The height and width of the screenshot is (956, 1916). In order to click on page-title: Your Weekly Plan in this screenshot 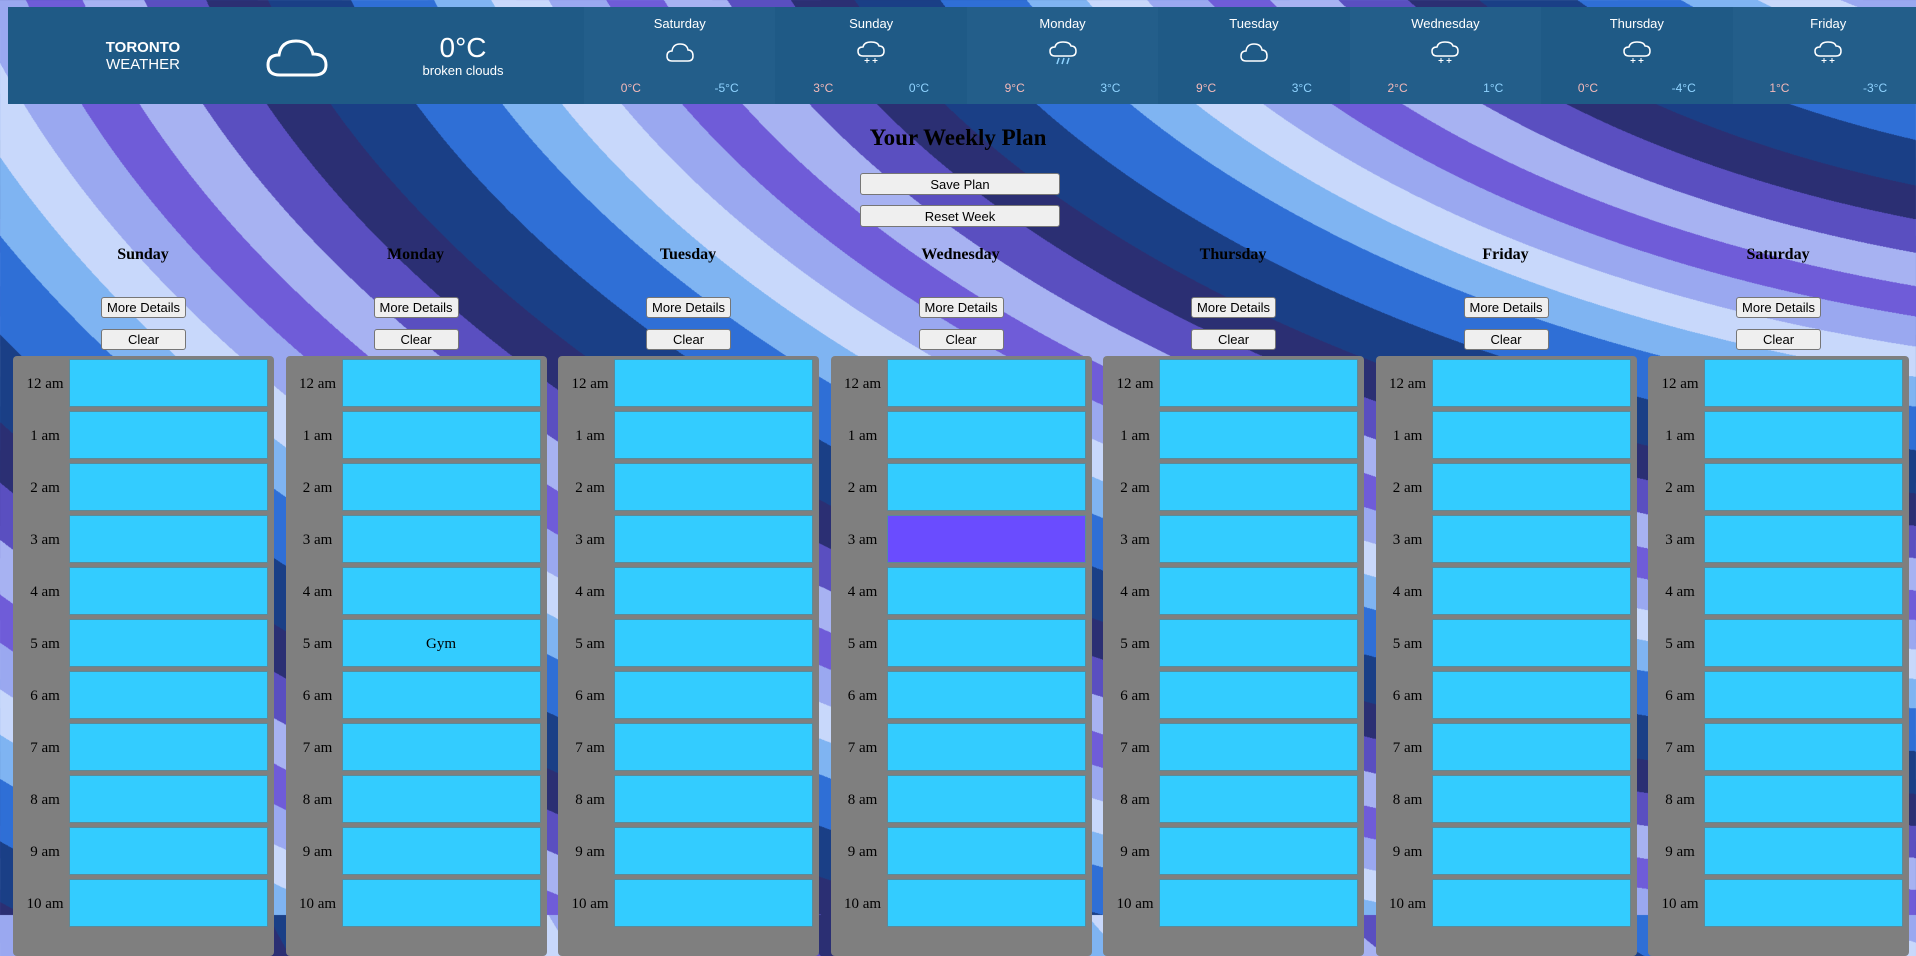, I will do `click(958, 137)`.